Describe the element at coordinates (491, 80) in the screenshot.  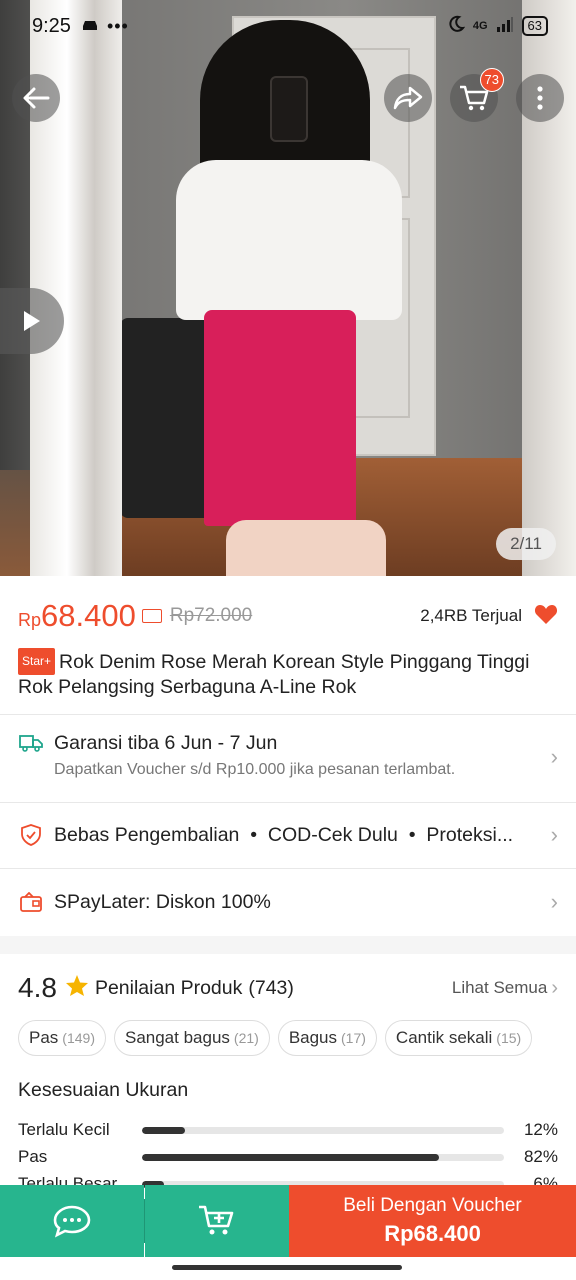
I see `cart-count-badge: 73` at that location.